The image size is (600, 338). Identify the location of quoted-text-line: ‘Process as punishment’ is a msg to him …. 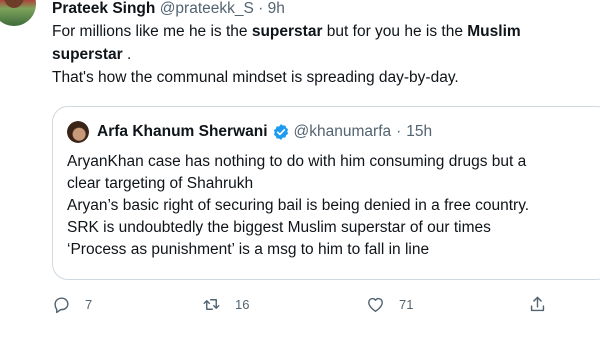
(248, 249).